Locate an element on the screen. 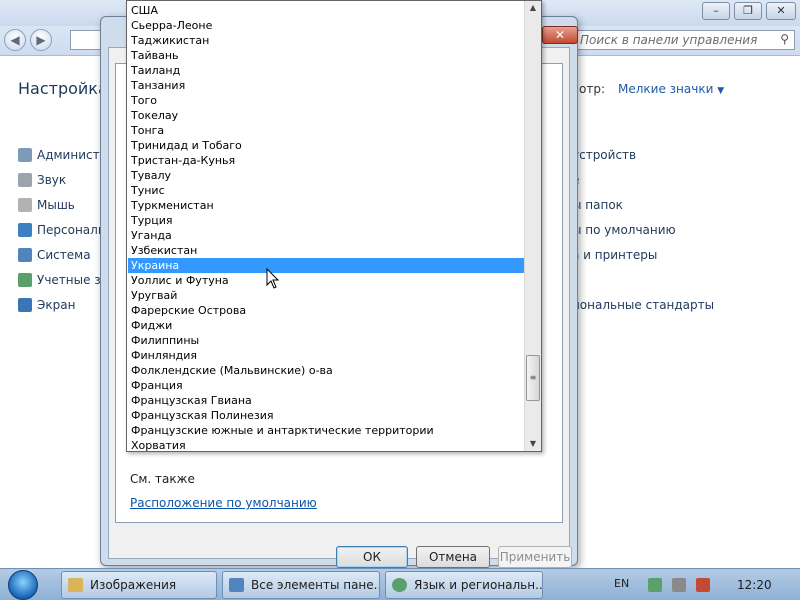 This screenshot has height=600, width=800. personalization-icon is located at coordinates (25, 230).